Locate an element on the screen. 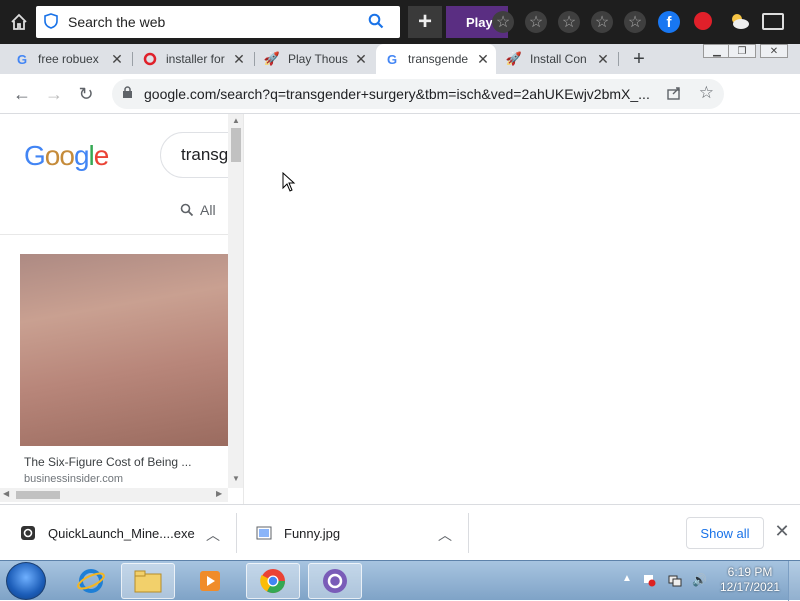 The width and height of the screenshot is (800, 601). ladybug-icon is located at coordinates (703, 21).